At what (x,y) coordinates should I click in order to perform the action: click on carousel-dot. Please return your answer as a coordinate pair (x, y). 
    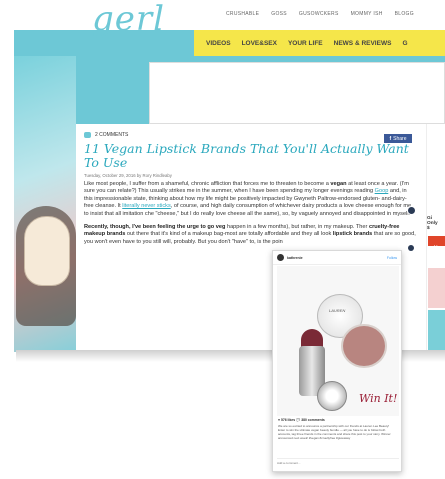
    Looking at the image, I should click on (411, 248).